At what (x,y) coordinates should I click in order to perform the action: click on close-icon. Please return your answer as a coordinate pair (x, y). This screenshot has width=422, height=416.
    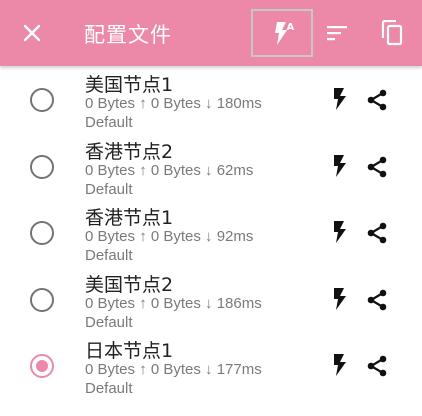
    Looking at the image, I should click on (32, 33).